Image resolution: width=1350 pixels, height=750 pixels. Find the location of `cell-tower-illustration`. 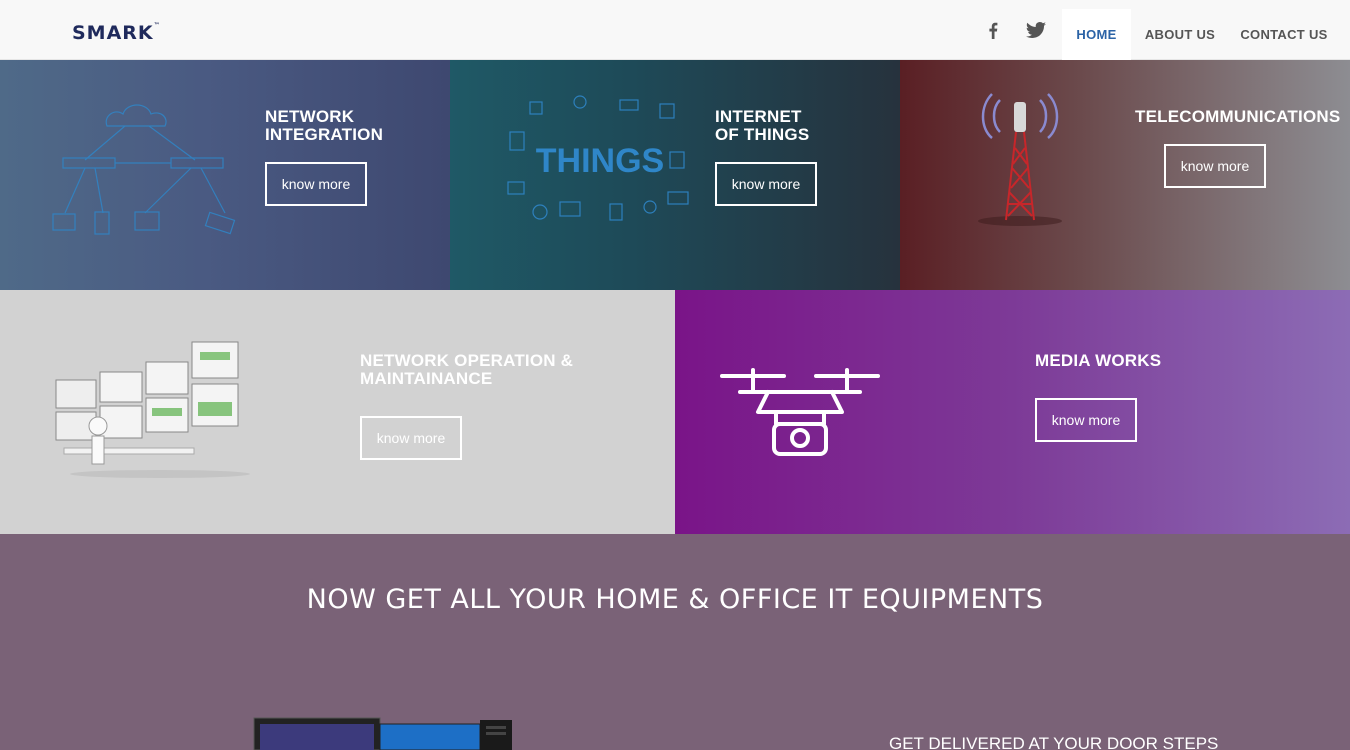

cell-tower-illustration is located at coordinates (1020, 159).